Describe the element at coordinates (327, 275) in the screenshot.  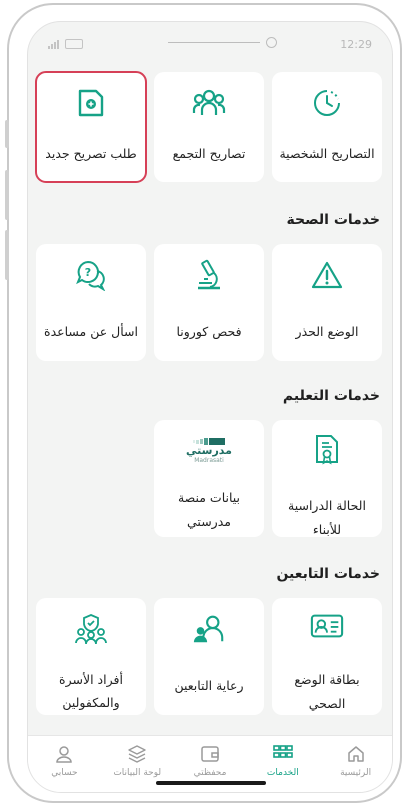
I see `warning-icon` at that location.